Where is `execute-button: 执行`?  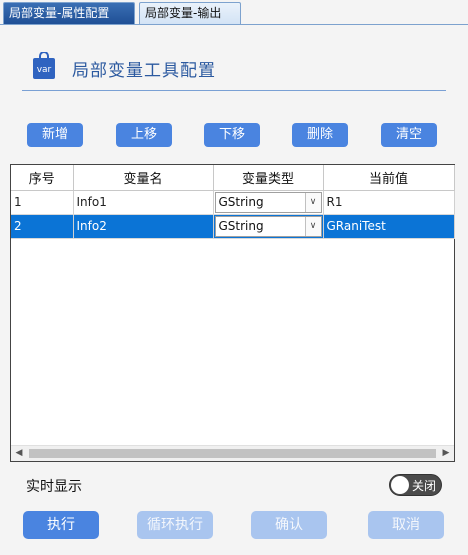 execute-button: 执行 is located at coordinates (61, 525).